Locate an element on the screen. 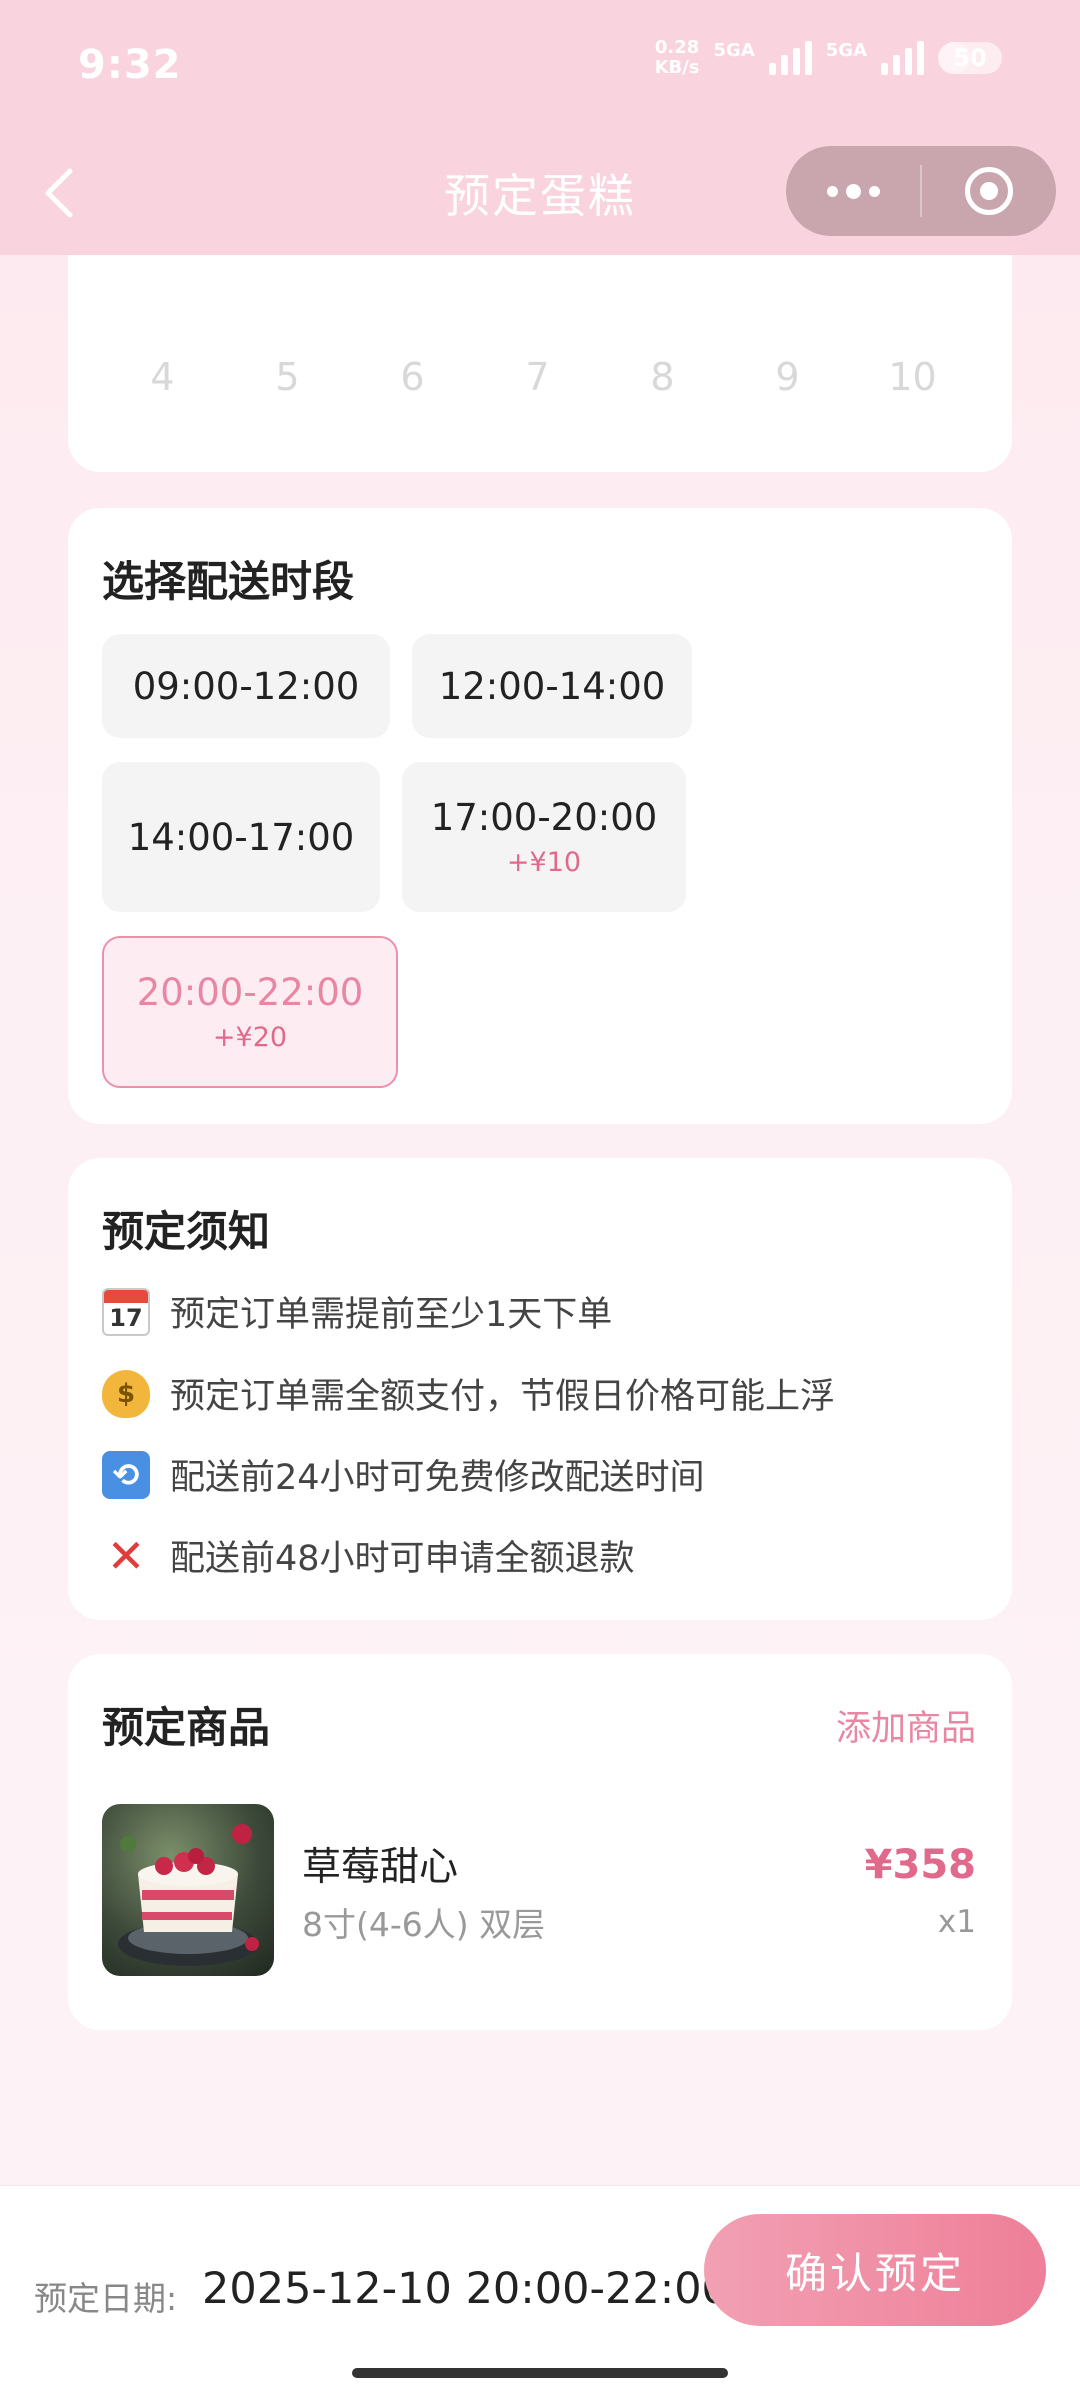 The height and width of the screenshot is (2400, 1080). calendar-row: 4 5 6 7 8 9 10 is located at coordinates (540, 377).